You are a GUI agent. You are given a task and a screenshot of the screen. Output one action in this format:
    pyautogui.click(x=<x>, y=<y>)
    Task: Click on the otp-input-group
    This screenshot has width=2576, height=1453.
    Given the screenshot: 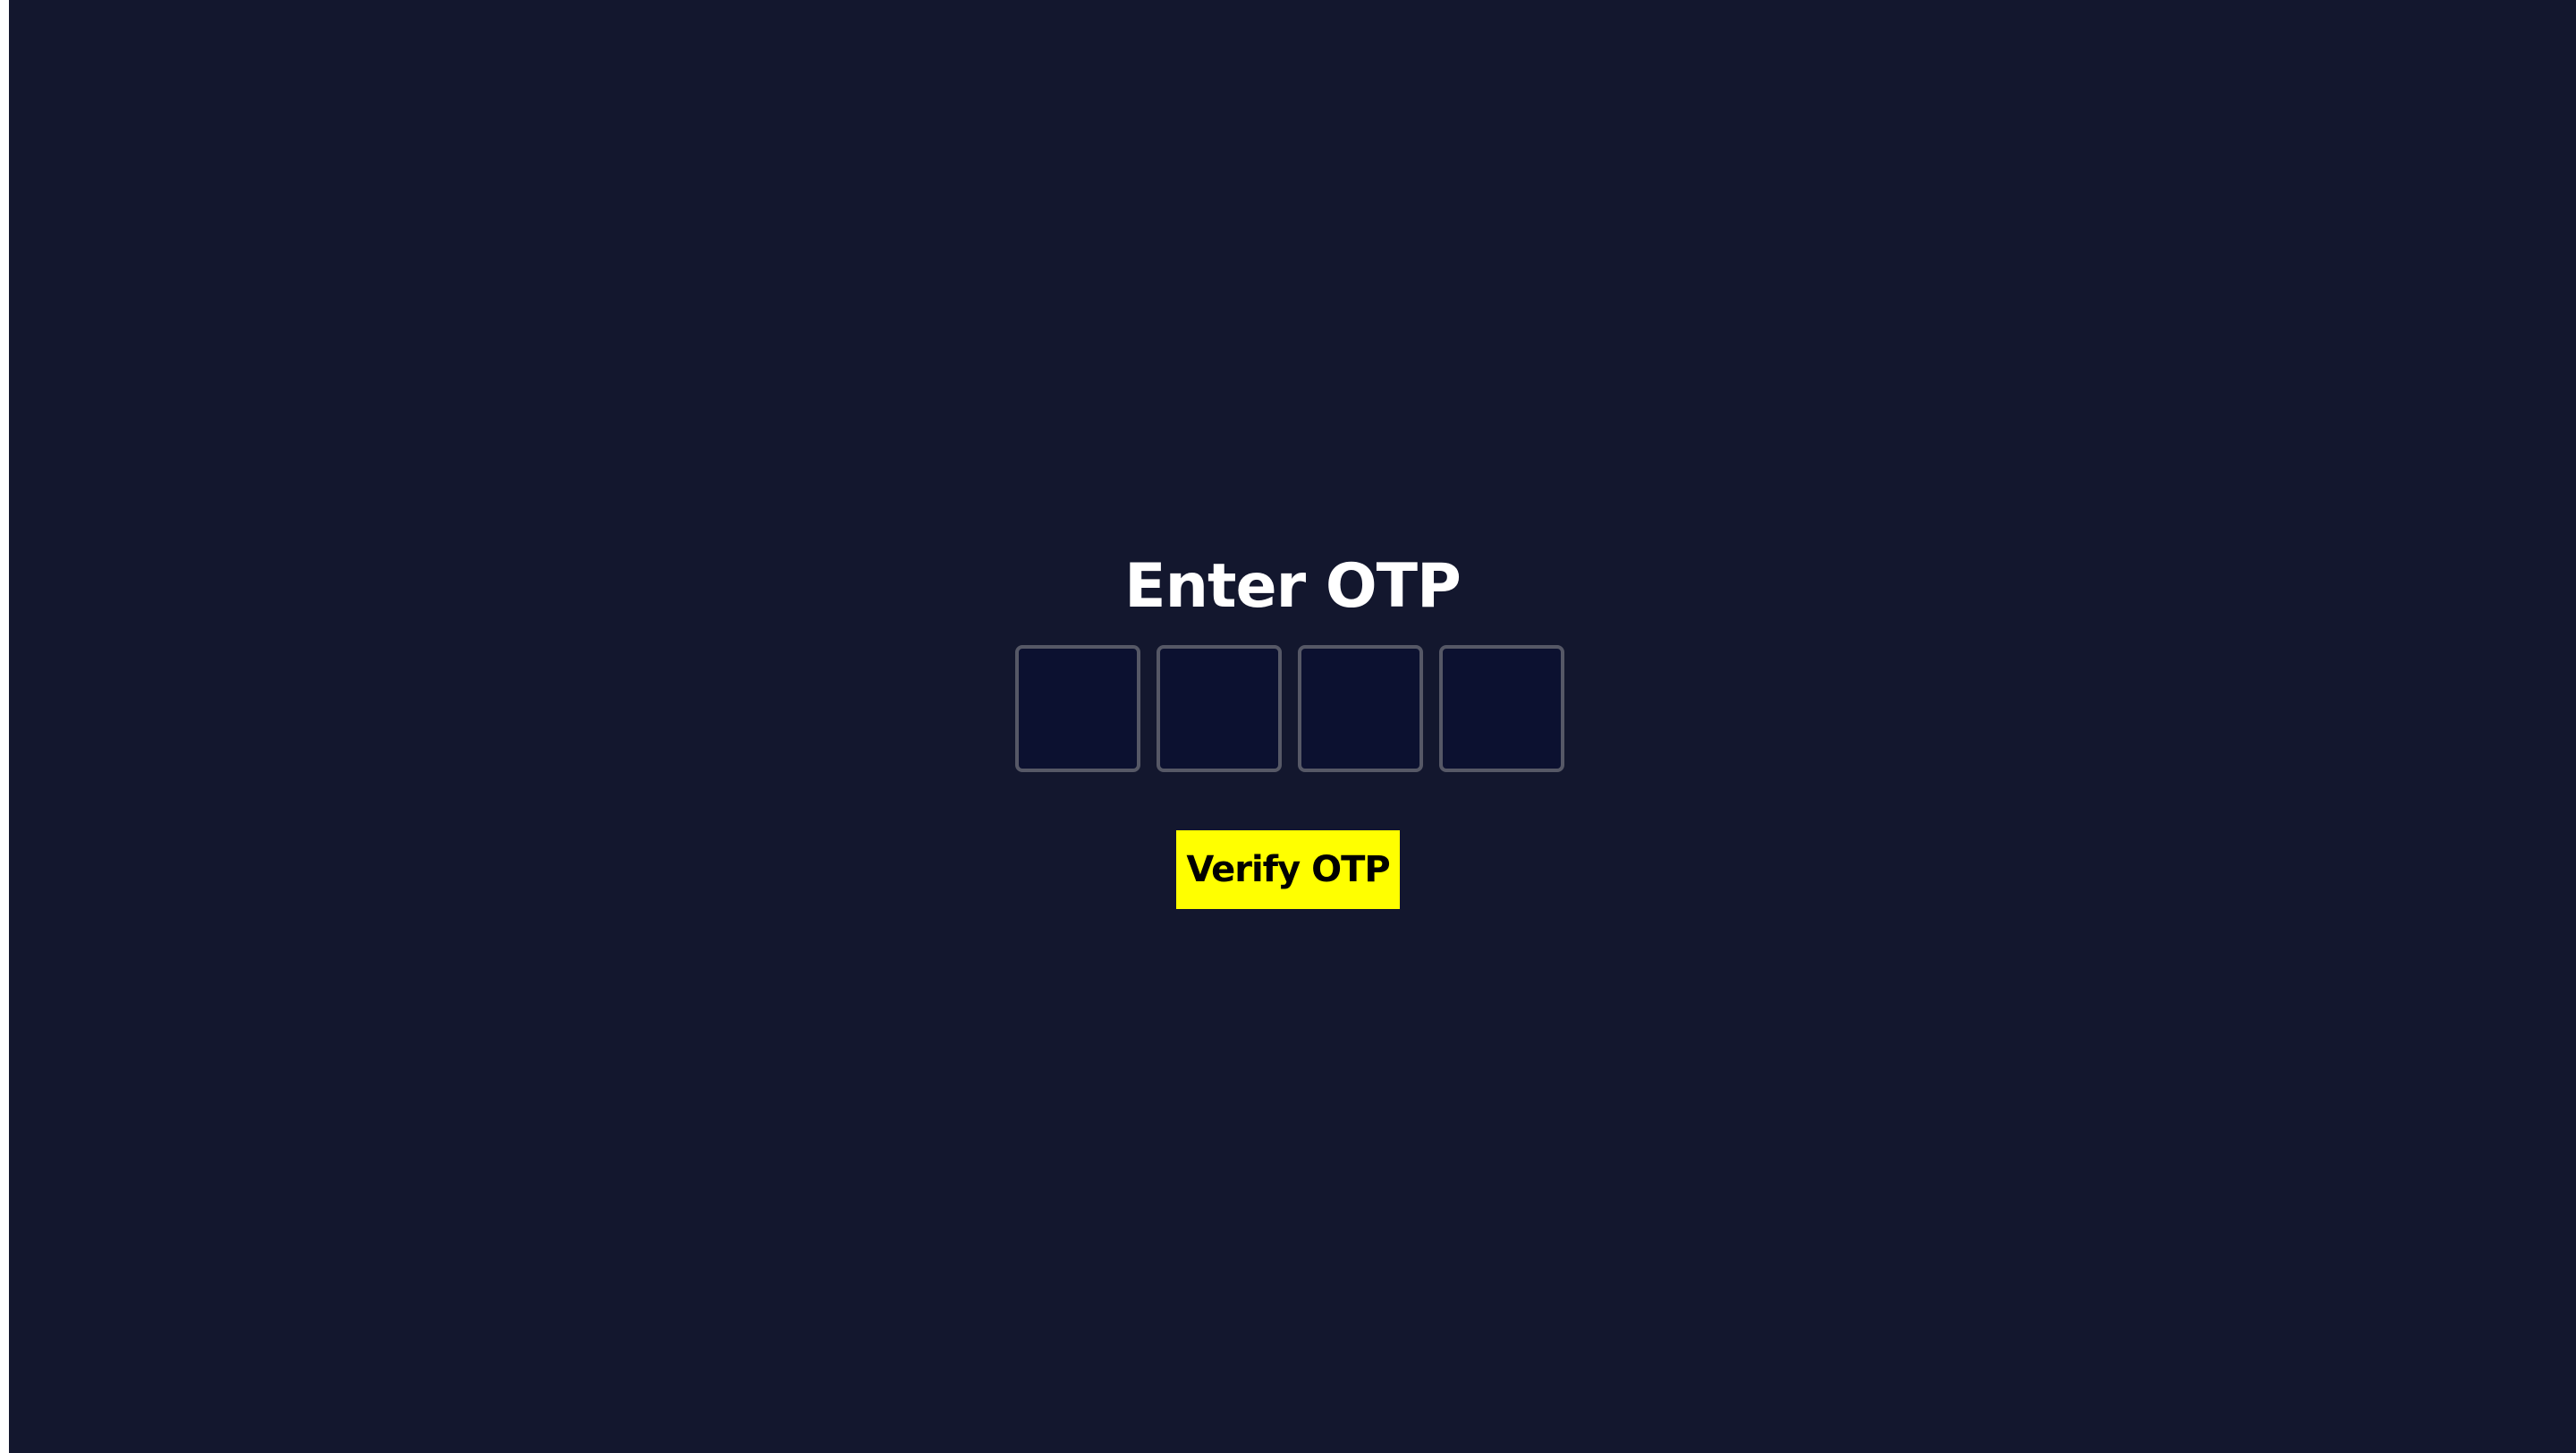 What is the action you would take?
    pyautogui.click(x=1290, y=708)
    